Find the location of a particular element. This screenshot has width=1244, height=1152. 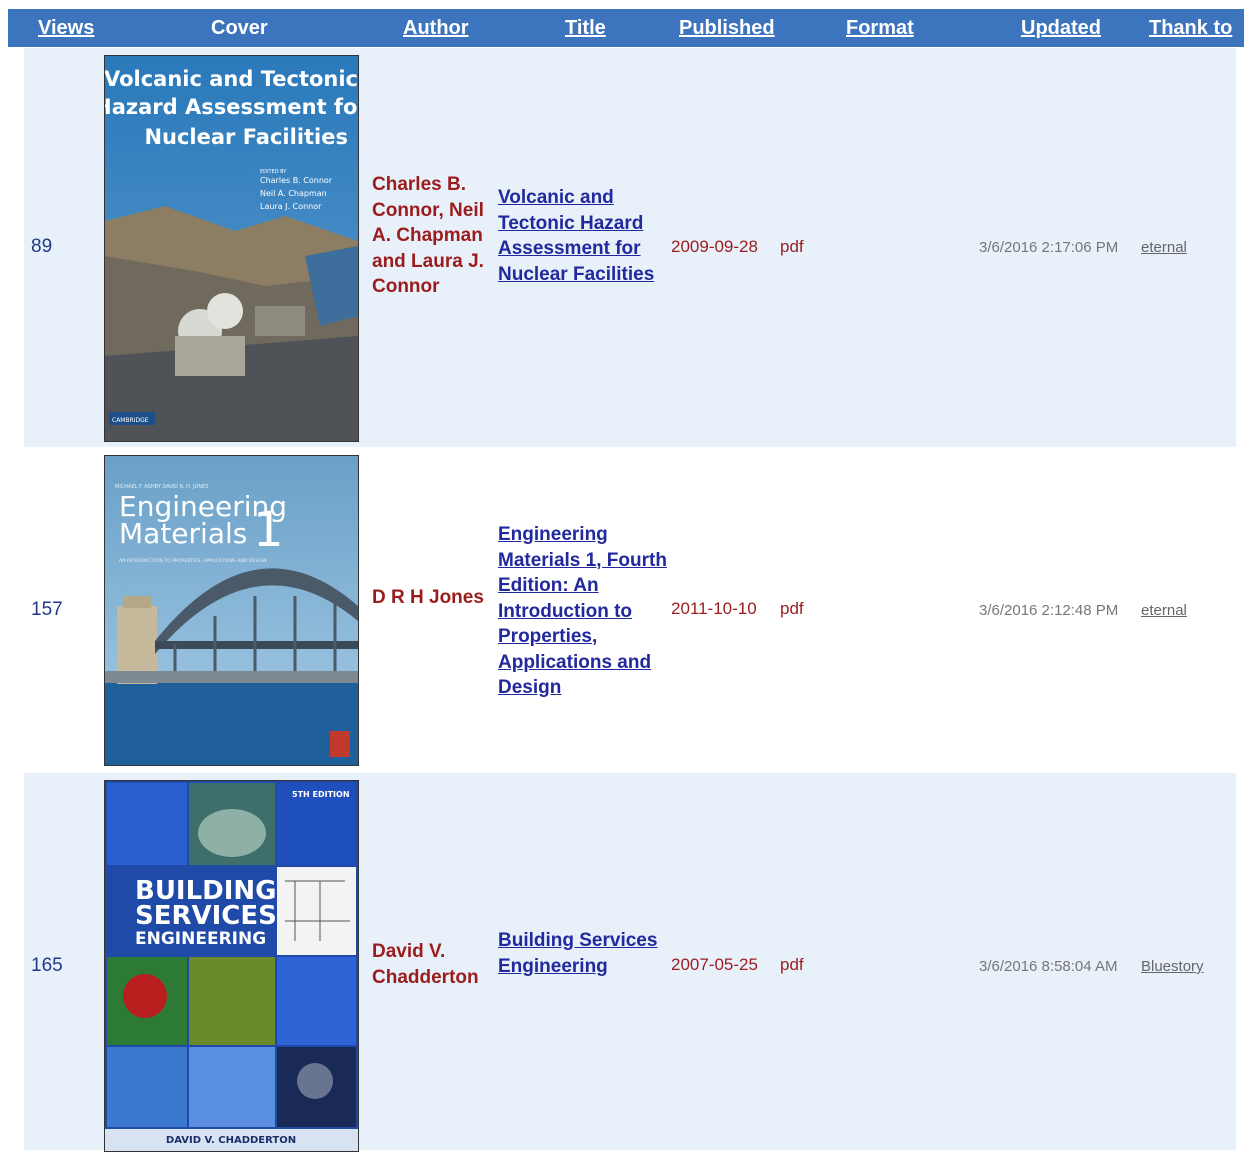

cover-edition: 5TH EDITION is located at coordinates (321, 794).